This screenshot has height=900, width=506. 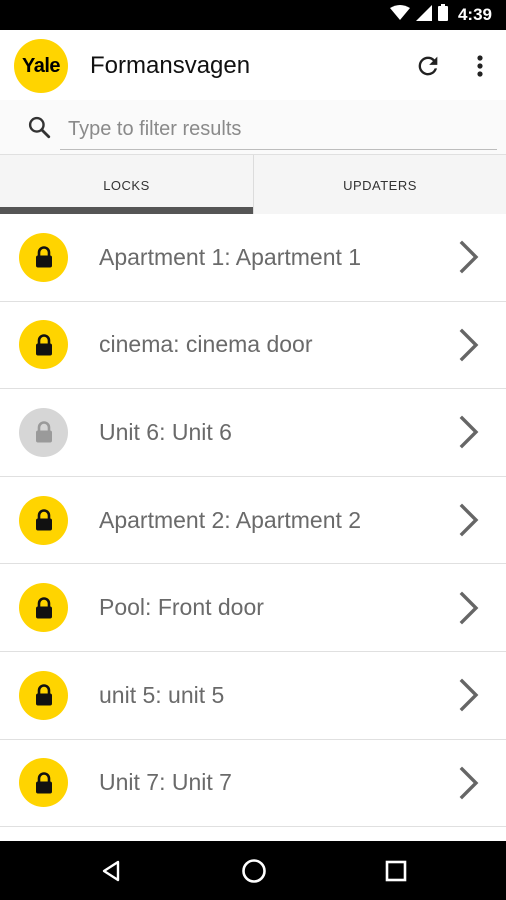 I want to click on recents-icon, so click(x=396, y=871).